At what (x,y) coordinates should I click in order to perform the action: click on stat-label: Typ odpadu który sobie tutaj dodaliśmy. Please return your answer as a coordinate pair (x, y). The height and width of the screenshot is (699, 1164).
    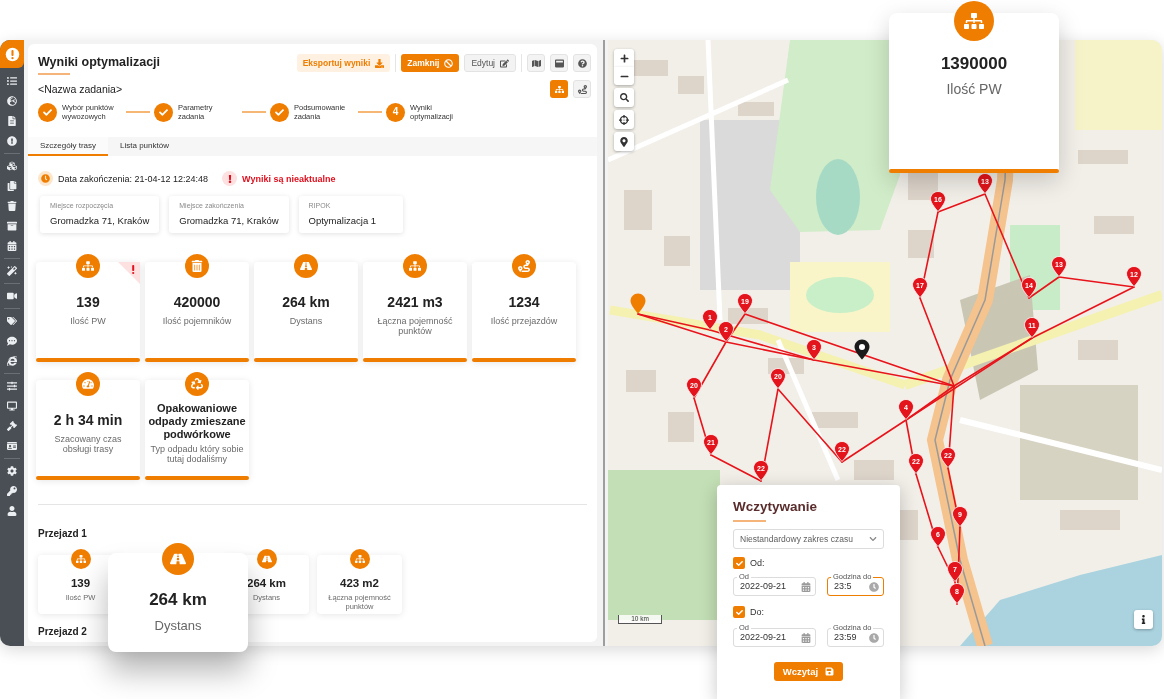
    Looking at the image, I should click on (197, 454).